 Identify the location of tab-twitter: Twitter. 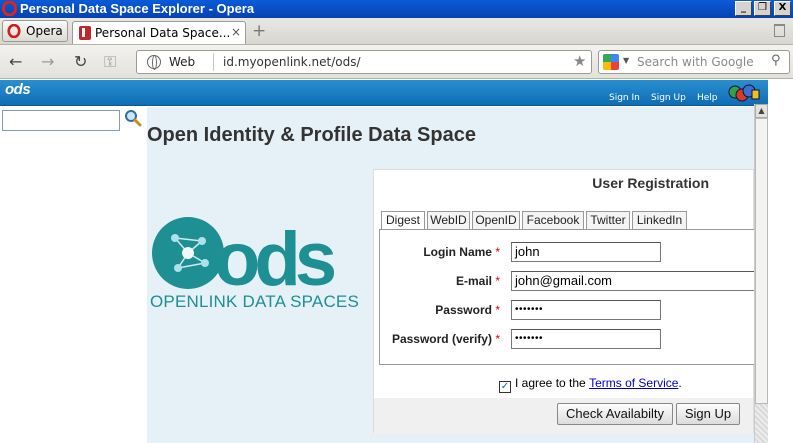
(608, 220).